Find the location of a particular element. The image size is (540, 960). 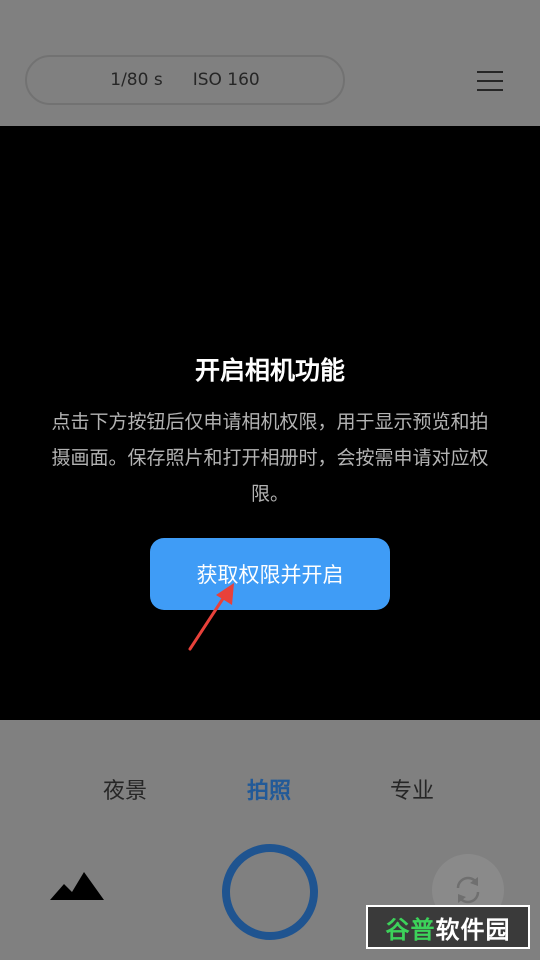

mode-pro: 专业 is located at coordinates (412, 789).